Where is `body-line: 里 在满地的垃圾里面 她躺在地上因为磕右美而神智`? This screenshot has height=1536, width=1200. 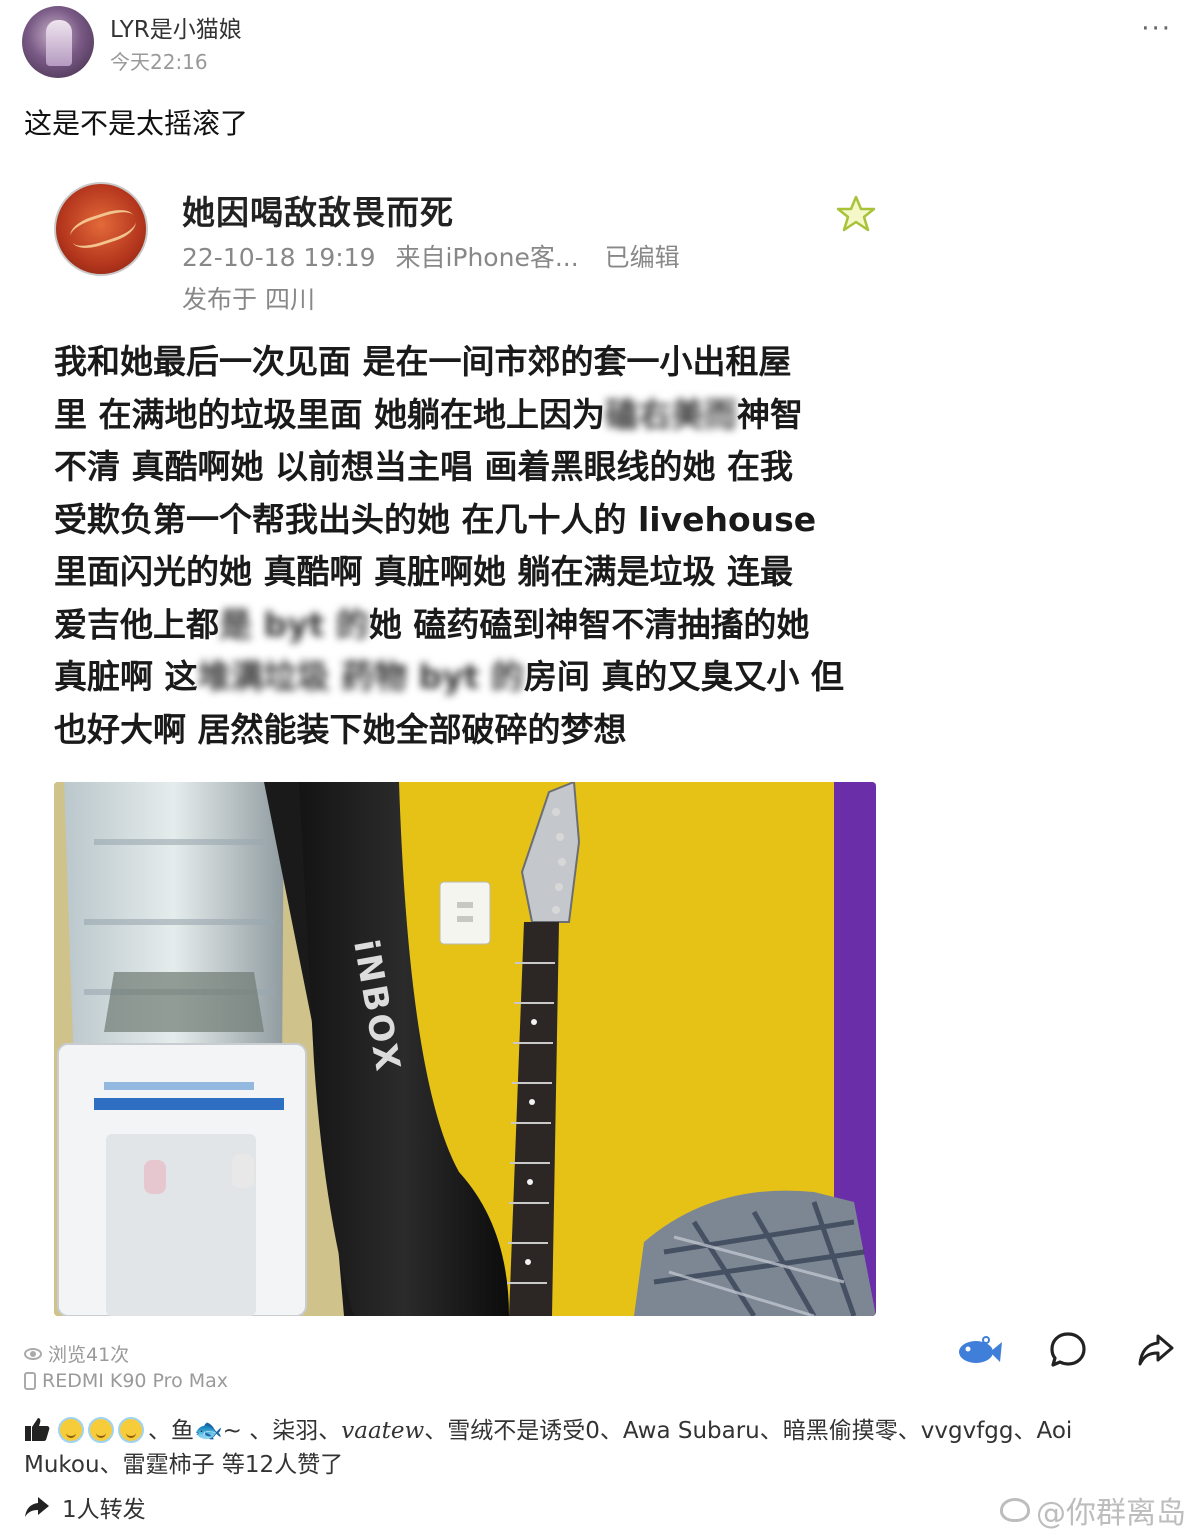
body-line: 里 在满地的垃圾里面 她躺在地上因为磕右美而神智 is located at coordinates (428, 414).